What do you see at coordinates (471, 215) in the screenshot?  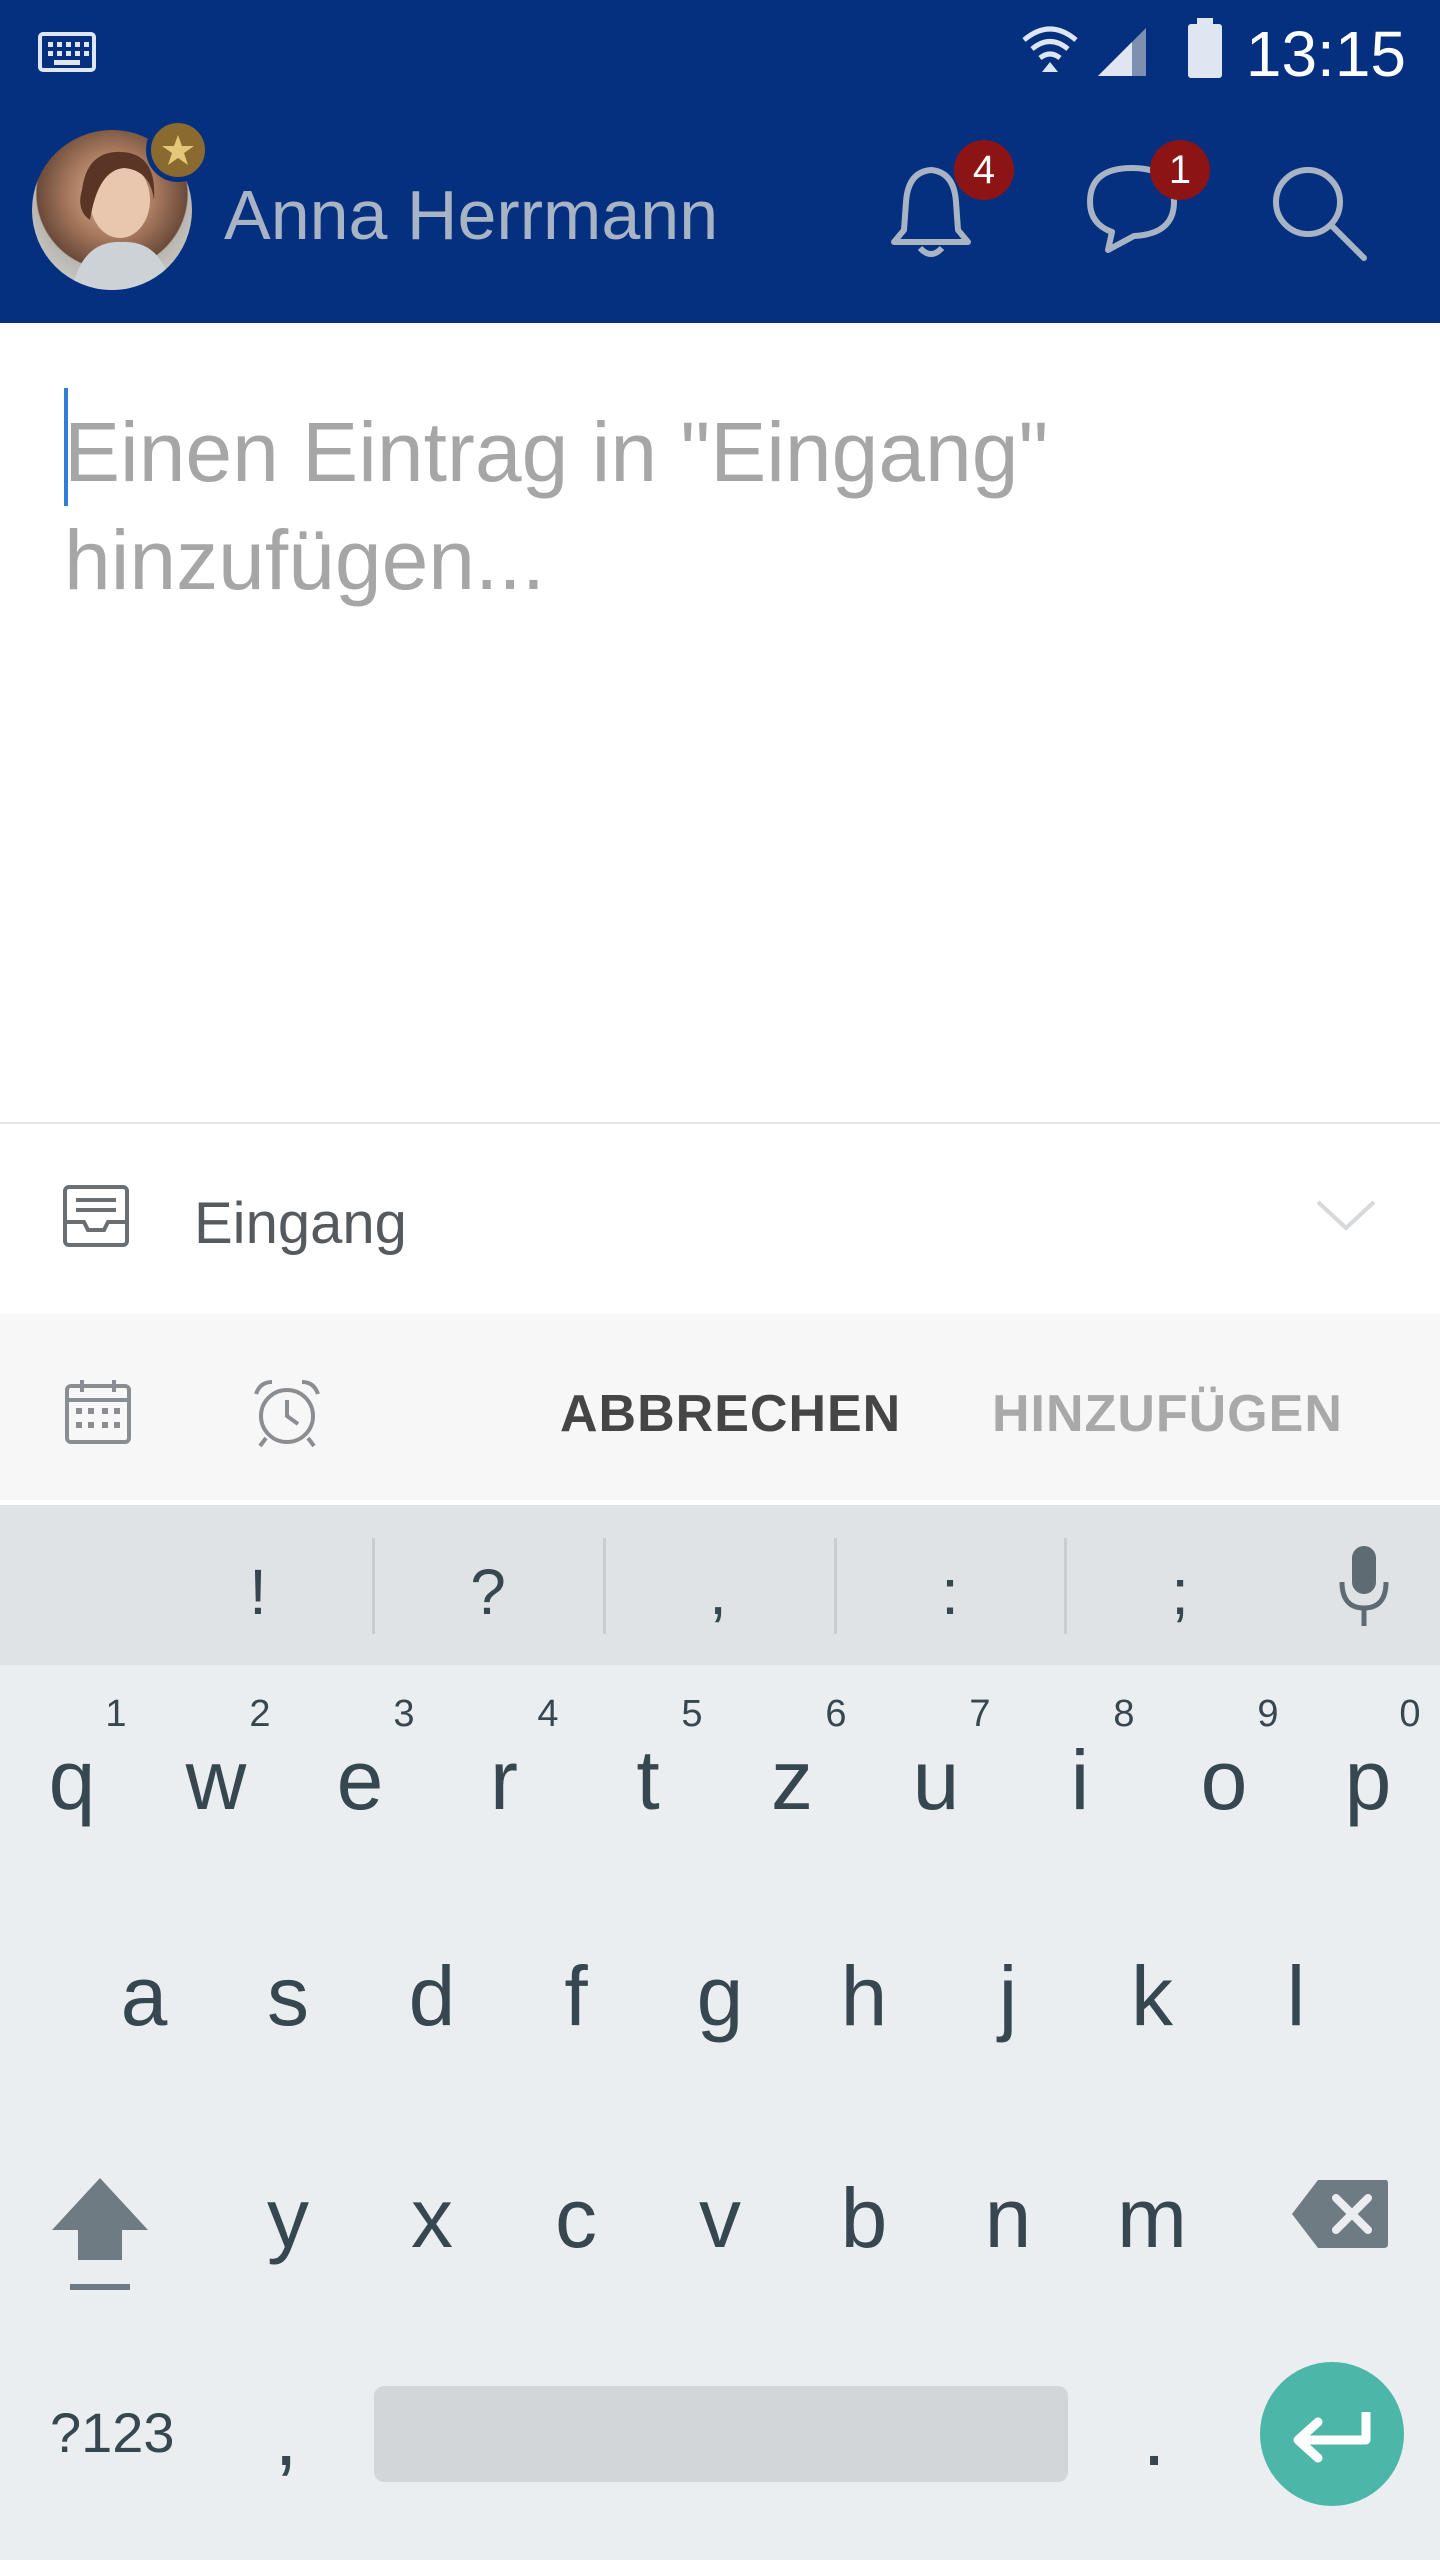 I see `user-name: Anna Herrmann` at bounding box center [471, 215].